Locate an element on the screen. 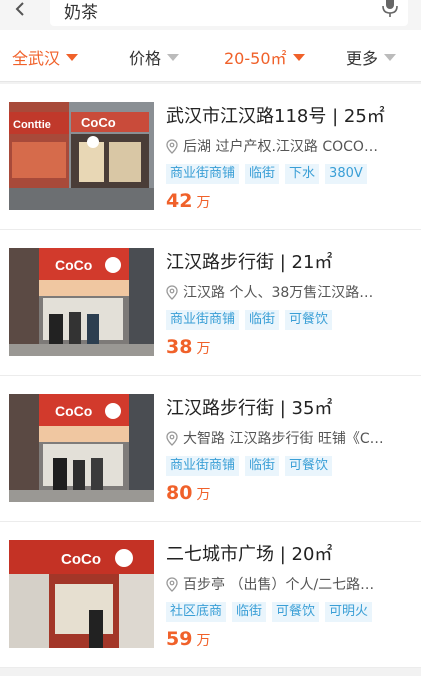 The height and width of the screenshot is (676, 421). filter-label: 全武汉 is located at coordinates (36, 58).